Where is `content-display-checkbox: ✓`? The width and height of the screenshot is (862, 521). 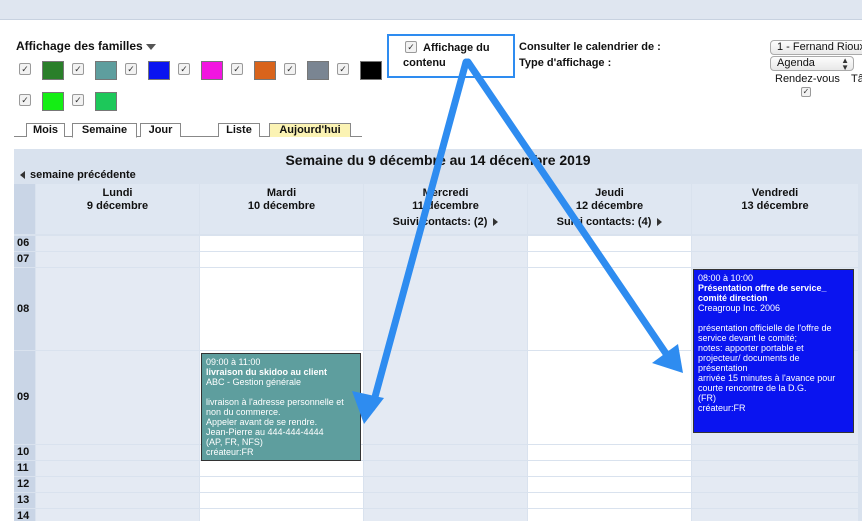
content-display-checkbox: ✓ is located at coordinates (411, 47).